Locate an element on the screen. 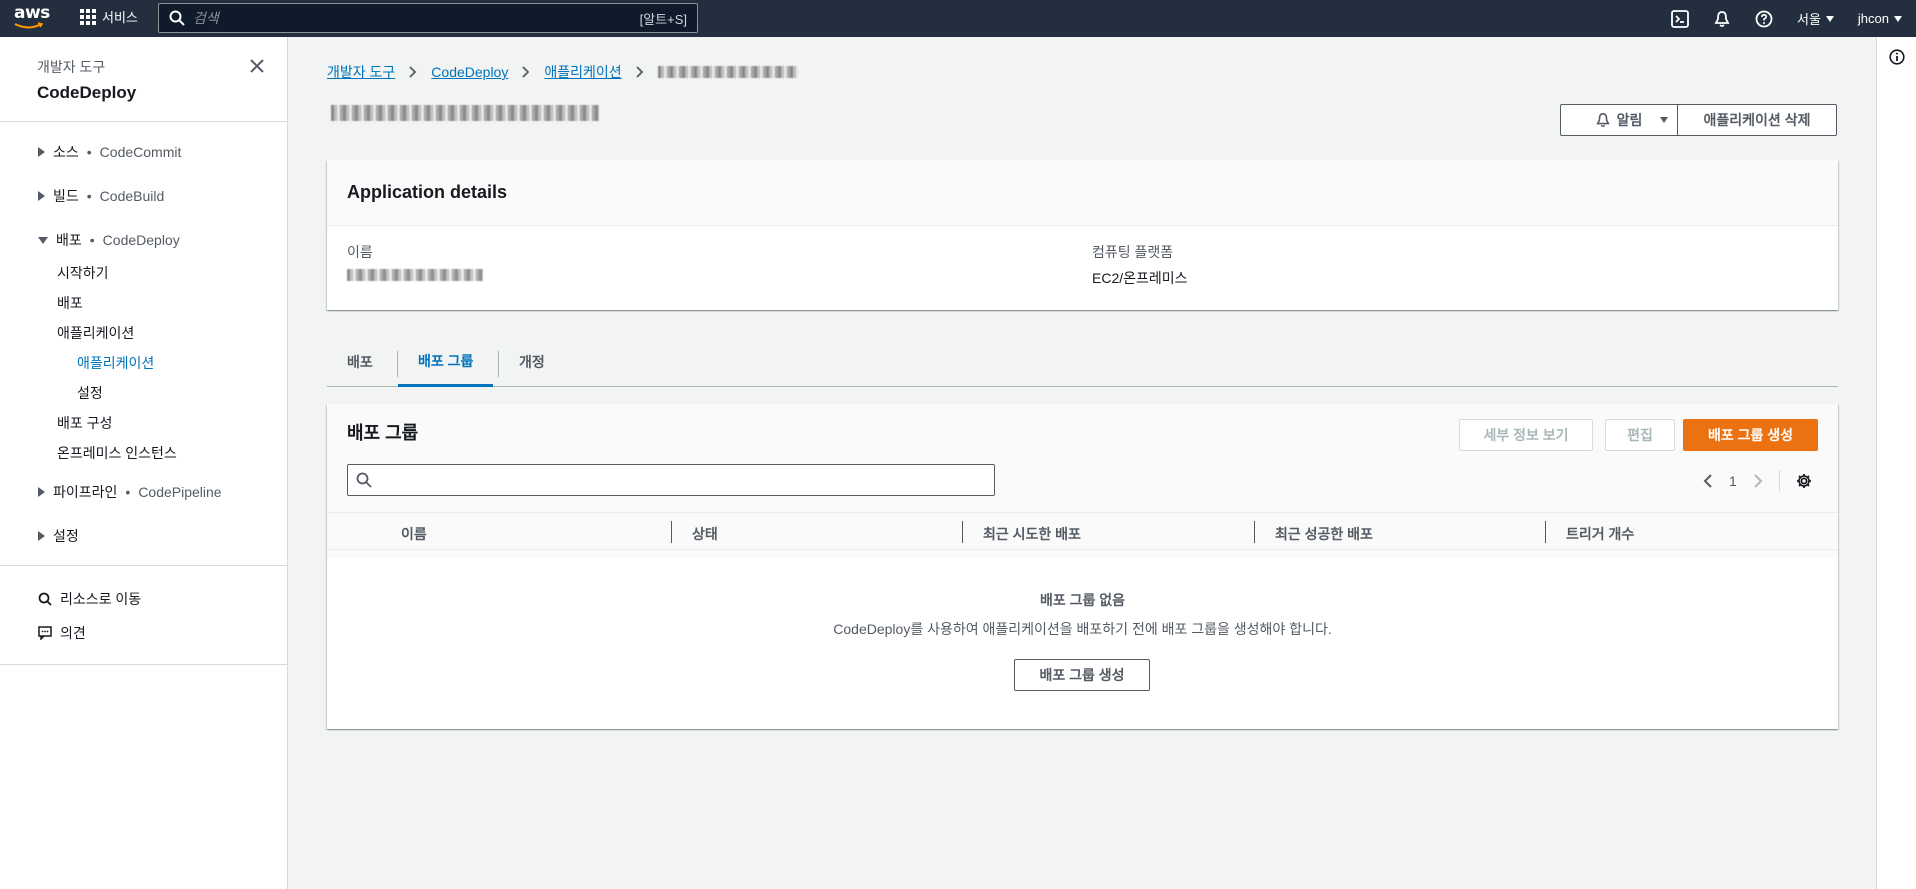 The height and width of the screenshot is (889, 1916). edit-button: 편집 is located at coordinates (1640, 435).